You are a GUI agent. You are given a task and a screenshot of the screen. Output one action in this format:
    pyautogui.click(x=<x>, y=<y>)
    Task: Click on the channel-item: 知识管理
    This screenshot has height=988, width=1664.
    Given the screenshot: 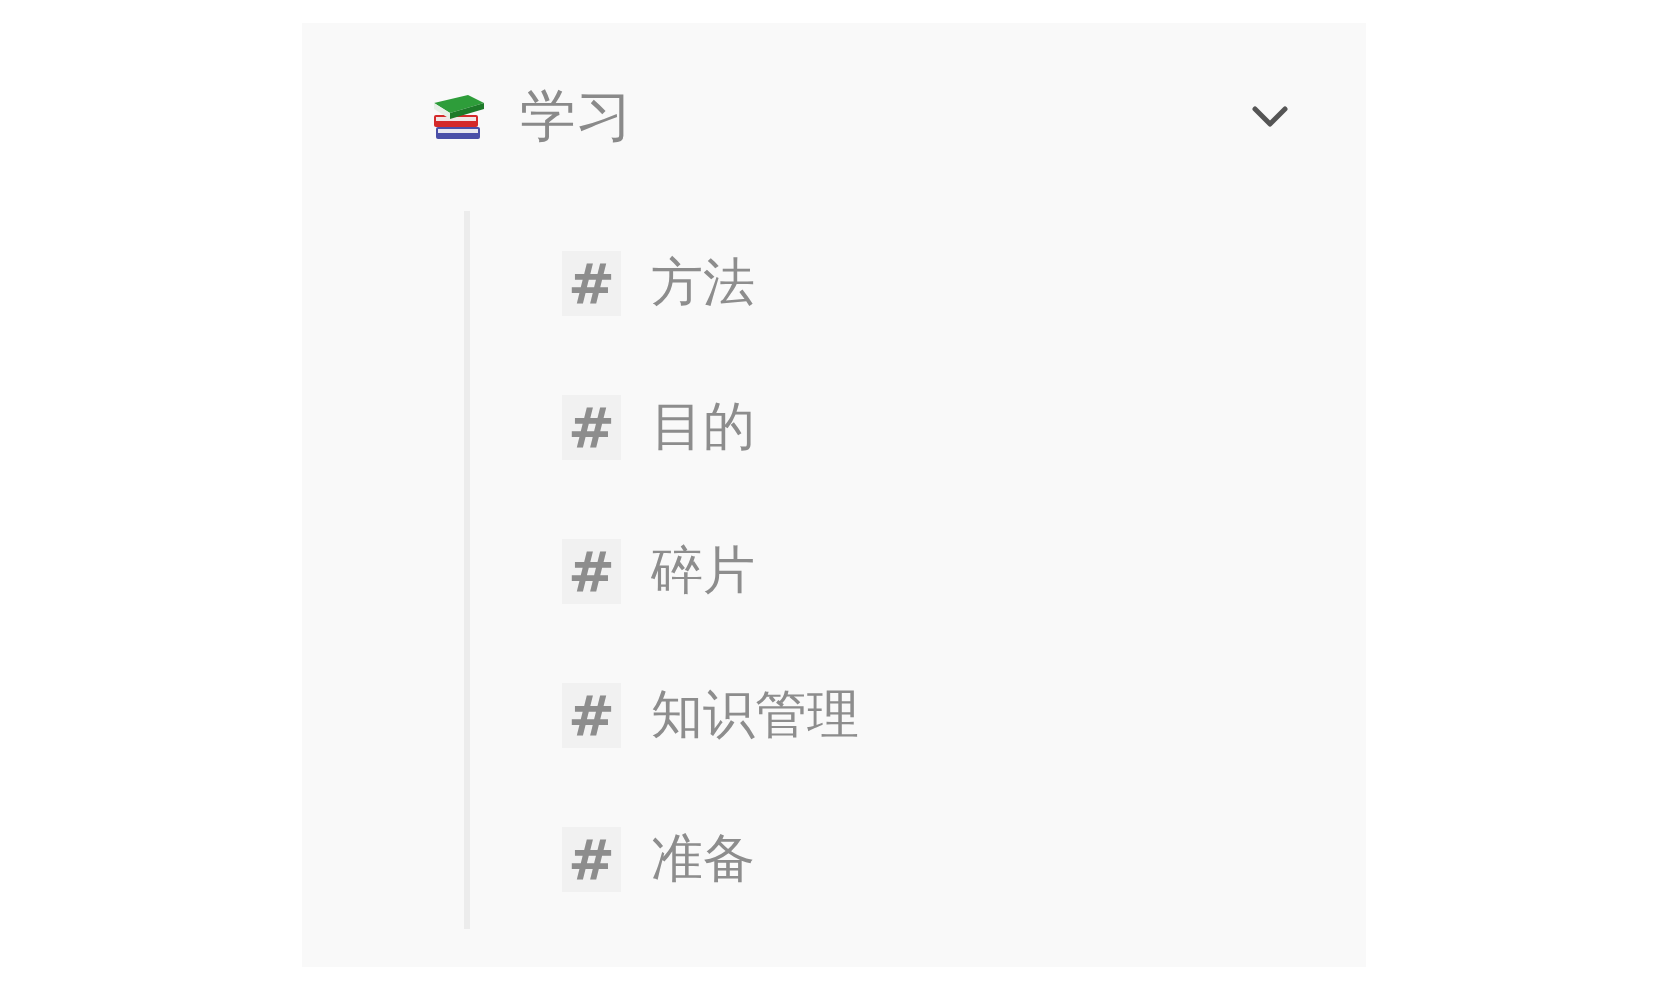 What is the action you would take?
    pyautogui.click(x=754, y=715)
    